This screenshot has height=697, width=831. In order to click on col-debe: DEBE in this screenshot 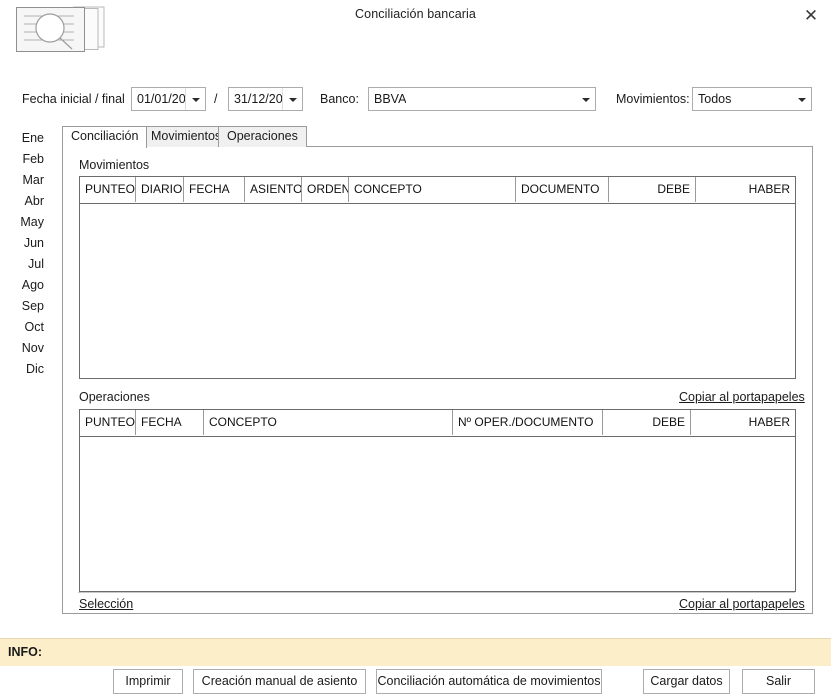, I will do `click(652, 189)`.